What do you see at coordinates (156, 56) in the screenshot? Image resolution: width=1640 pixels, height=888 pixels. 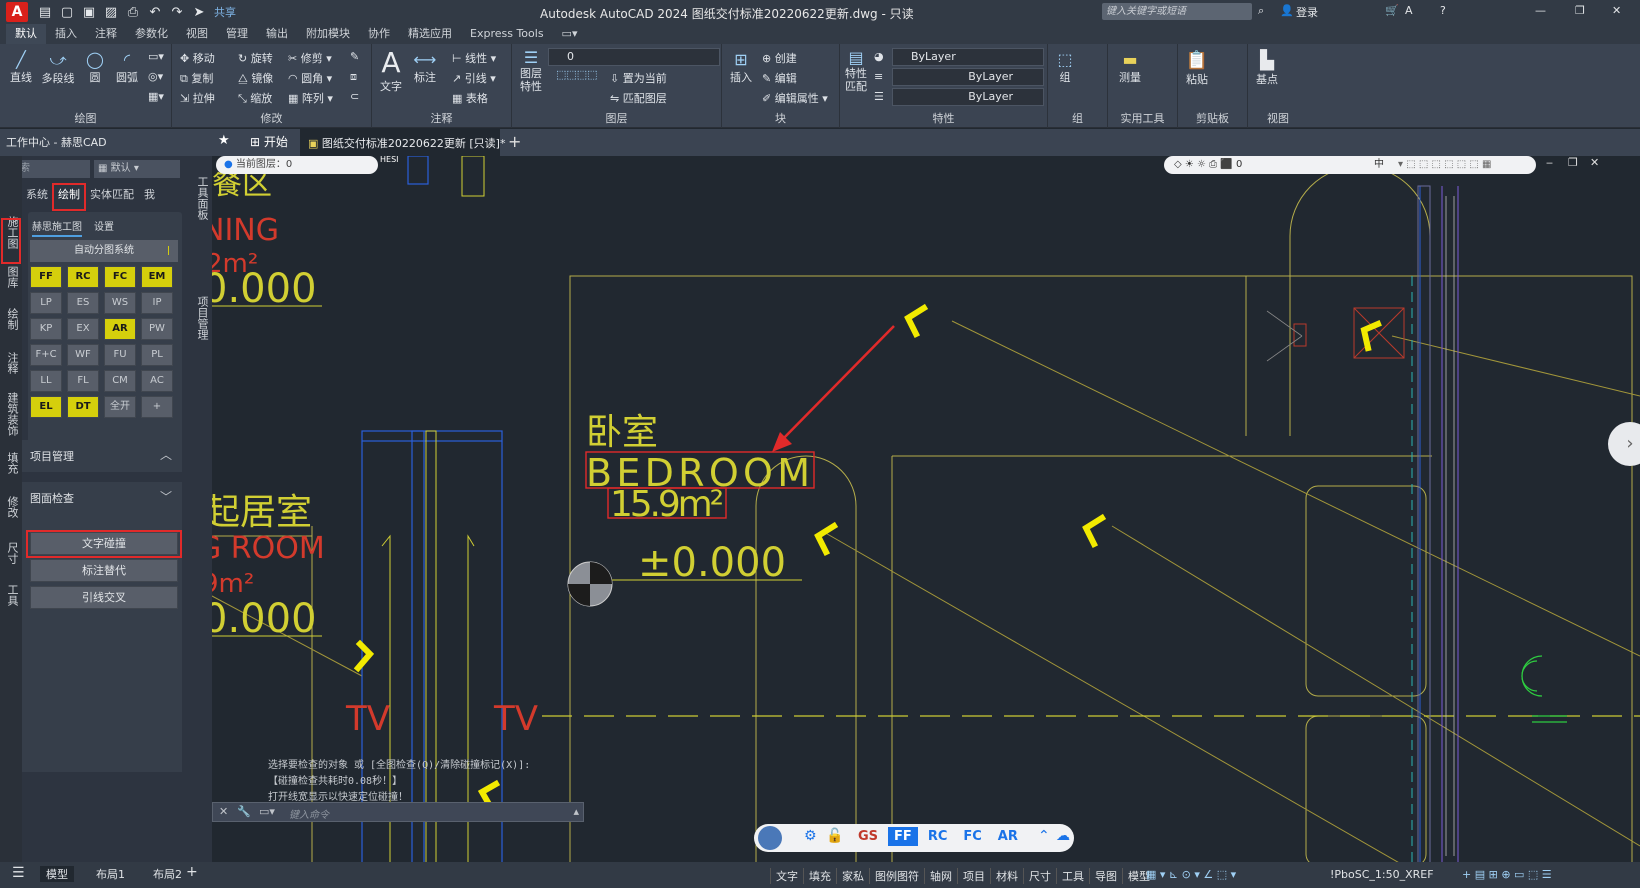 I see `rectangle-icon: ▭▾` at bounding box center [156, 56].